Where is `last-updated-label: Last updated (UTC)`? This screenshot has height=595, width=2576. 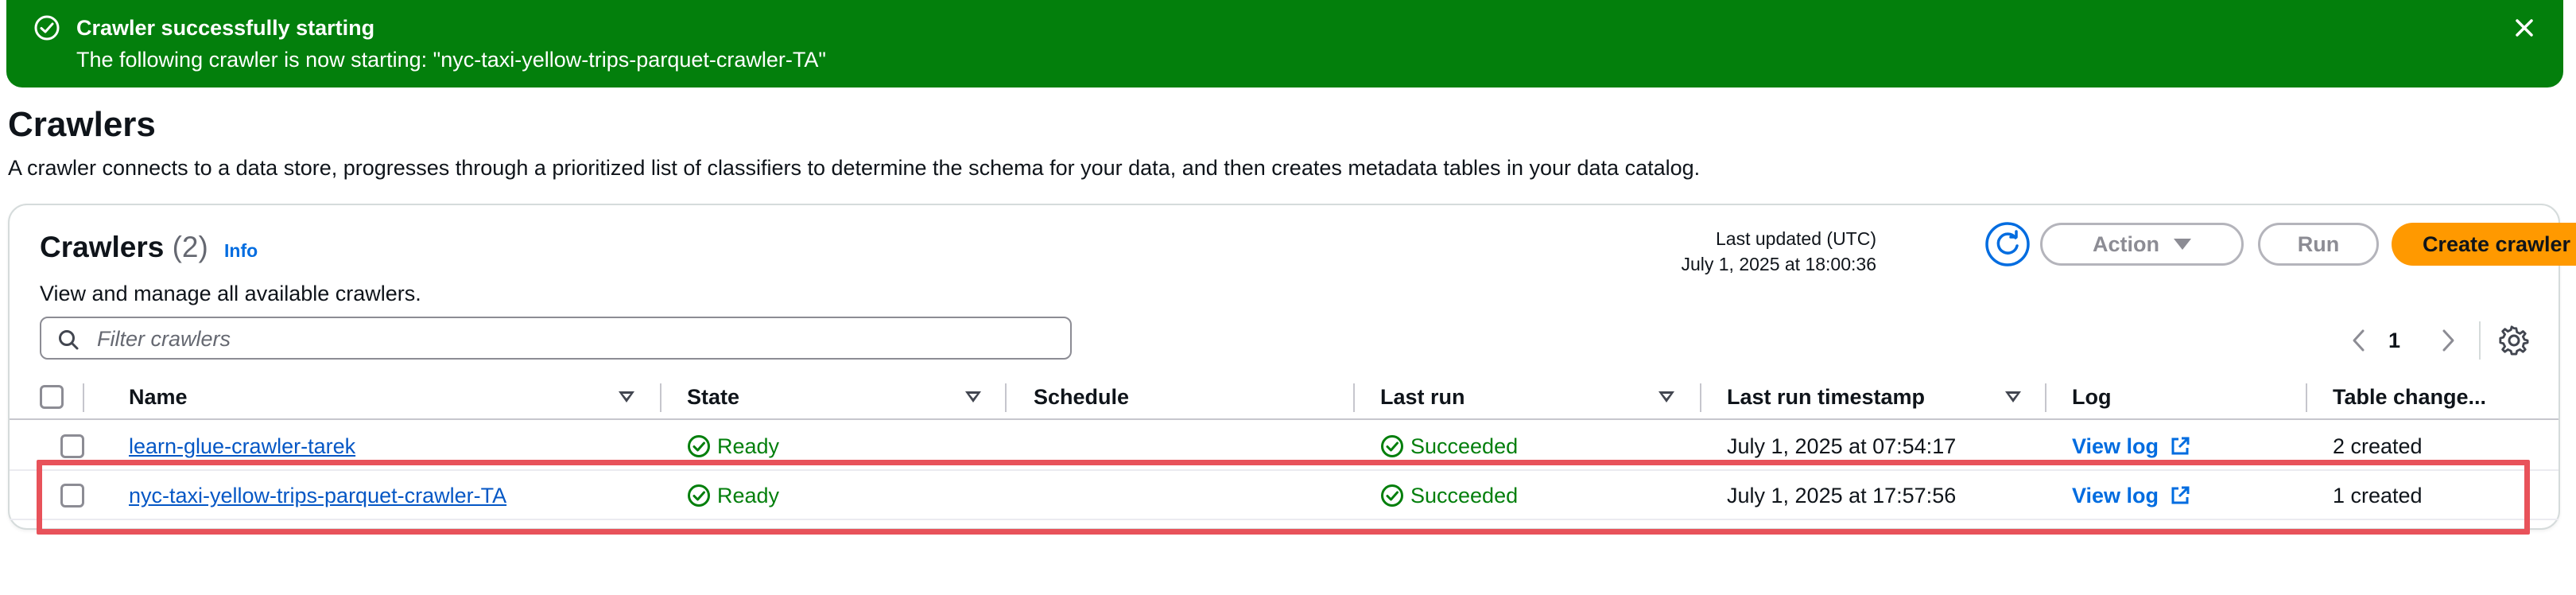 last-updated-label: Last updated (UTC) is located at coordinates (1796, 238).